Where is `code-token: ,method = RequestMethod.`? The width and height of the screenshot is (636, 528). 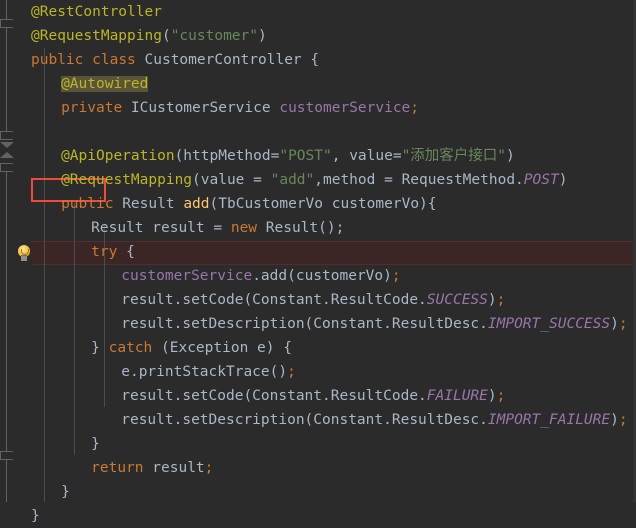 code-token: ,method = RequestMethod. is located at coordinates (419, 180).